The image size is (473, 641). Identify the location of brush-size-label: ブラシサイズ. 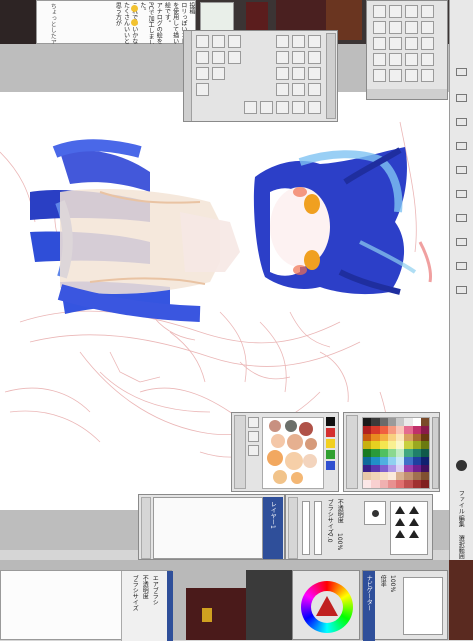
(330, 517).